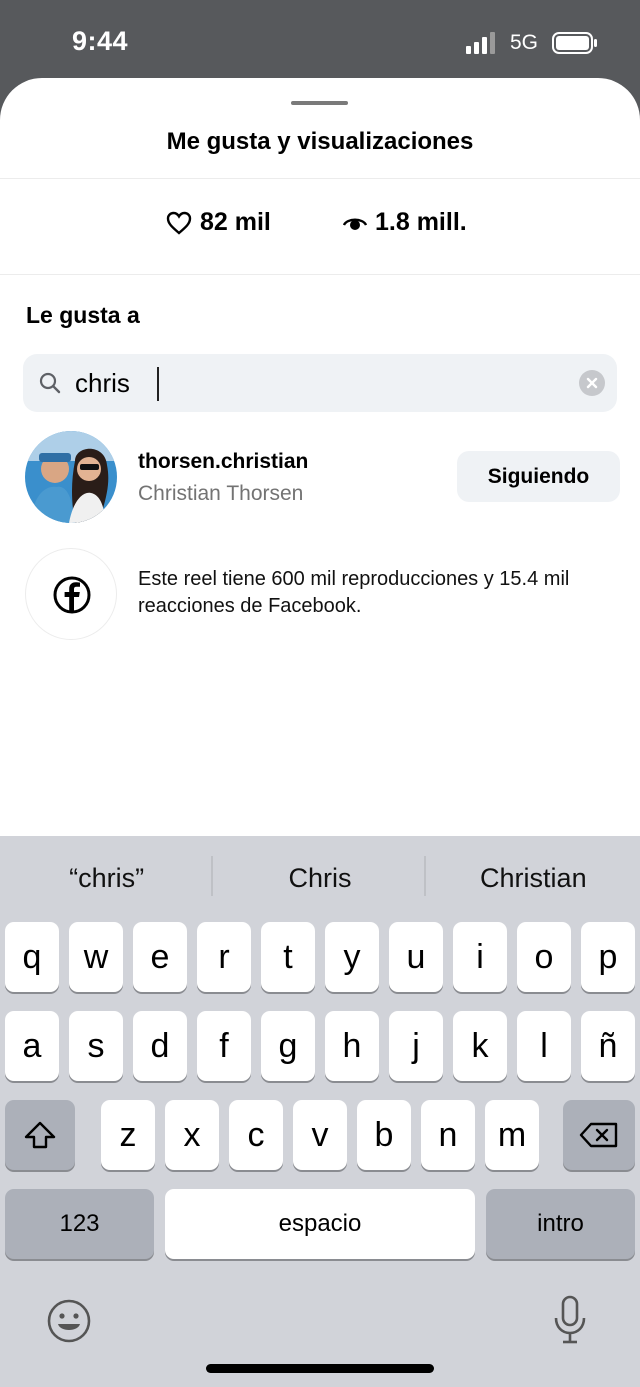  Describe the element at coordinates (158, 384) in the screenshot. I see `text-cursor` at that location.